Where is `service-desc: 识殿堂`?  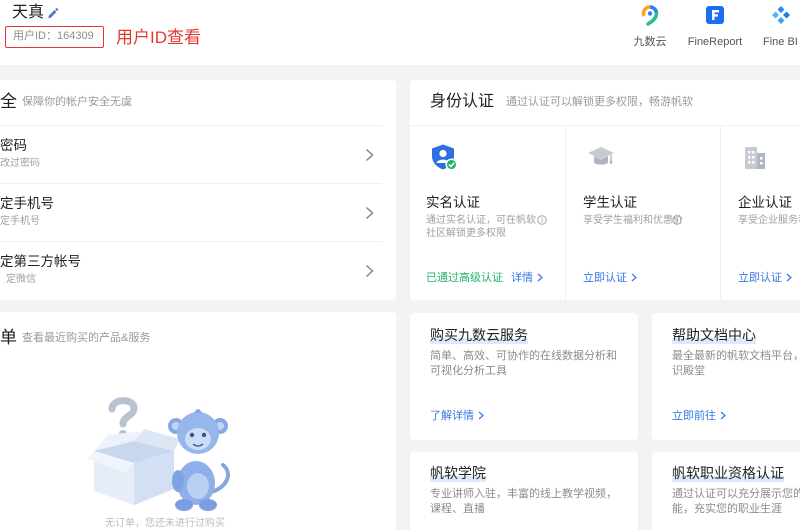 service-desc: 识殿堂 is located at coordinates (688, 371).